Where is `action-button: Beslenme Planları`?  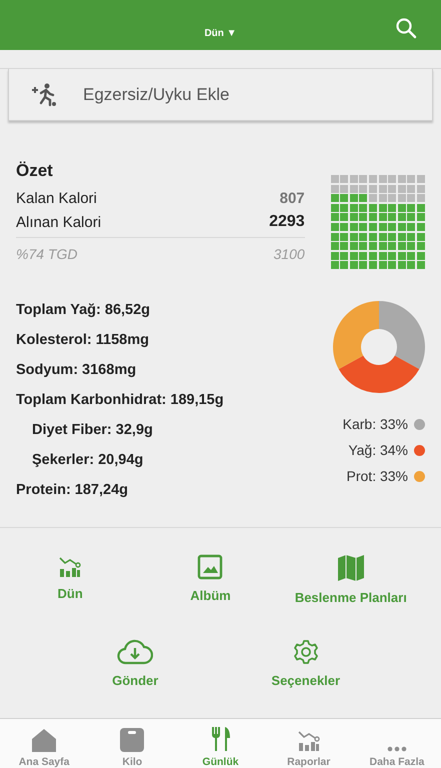
action-button: Beslenme Planları is located at coordinates (350, 580).